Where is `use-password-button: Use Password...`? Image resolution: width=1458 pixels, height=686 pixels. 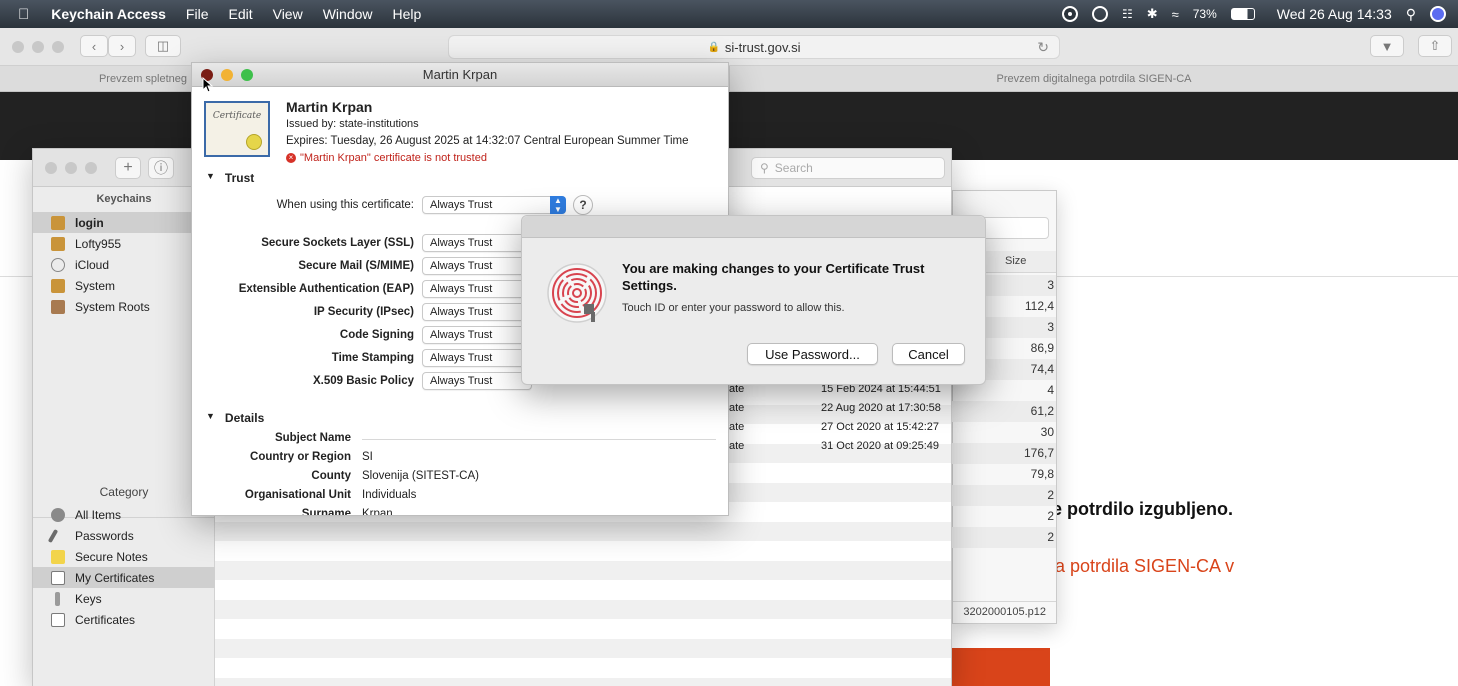 use-password-button: Use Password... is located at coordinates (812, 354).